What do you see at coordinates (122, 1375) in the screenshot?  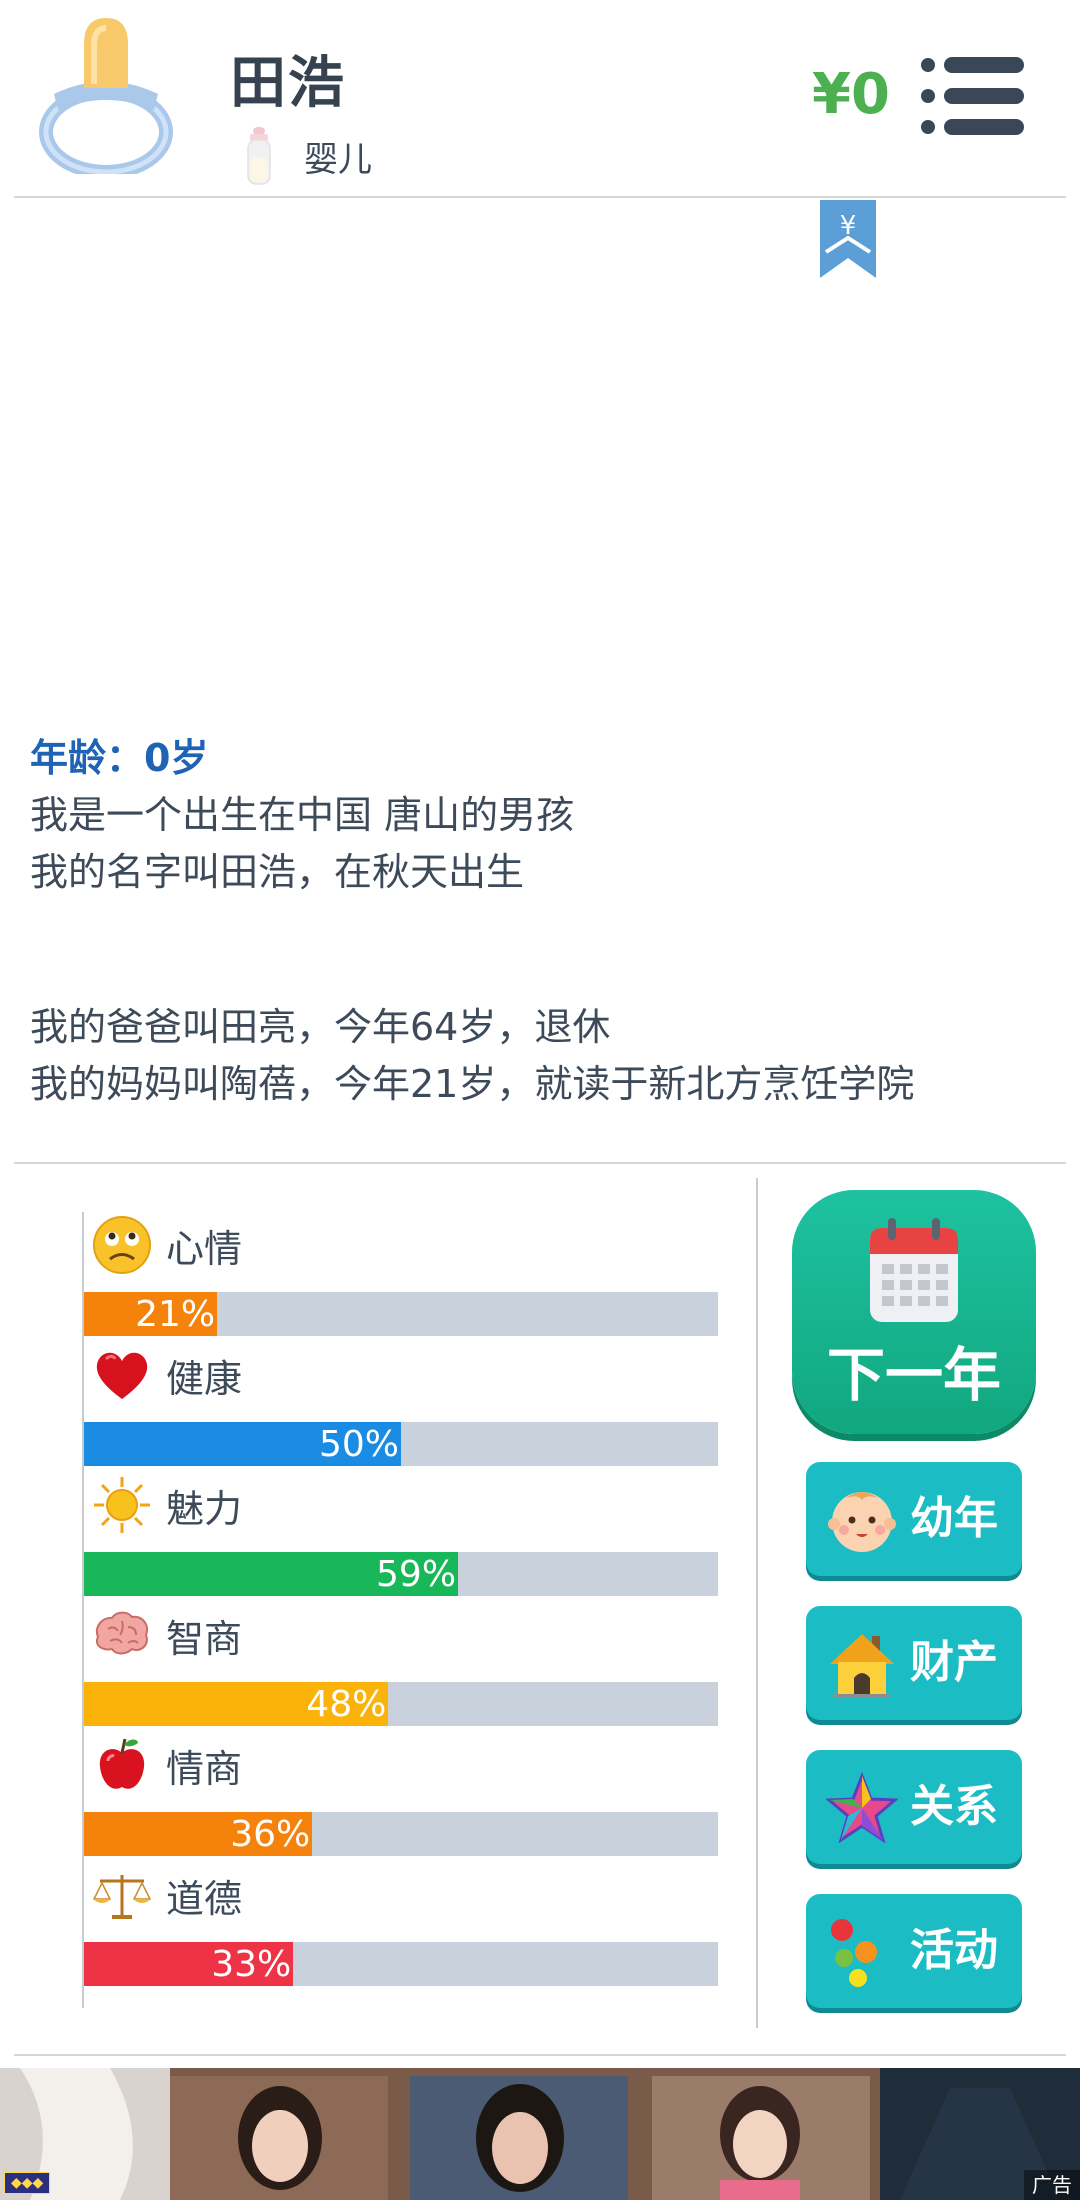 I see `heart-icon` at bounding box center [122, 1375].